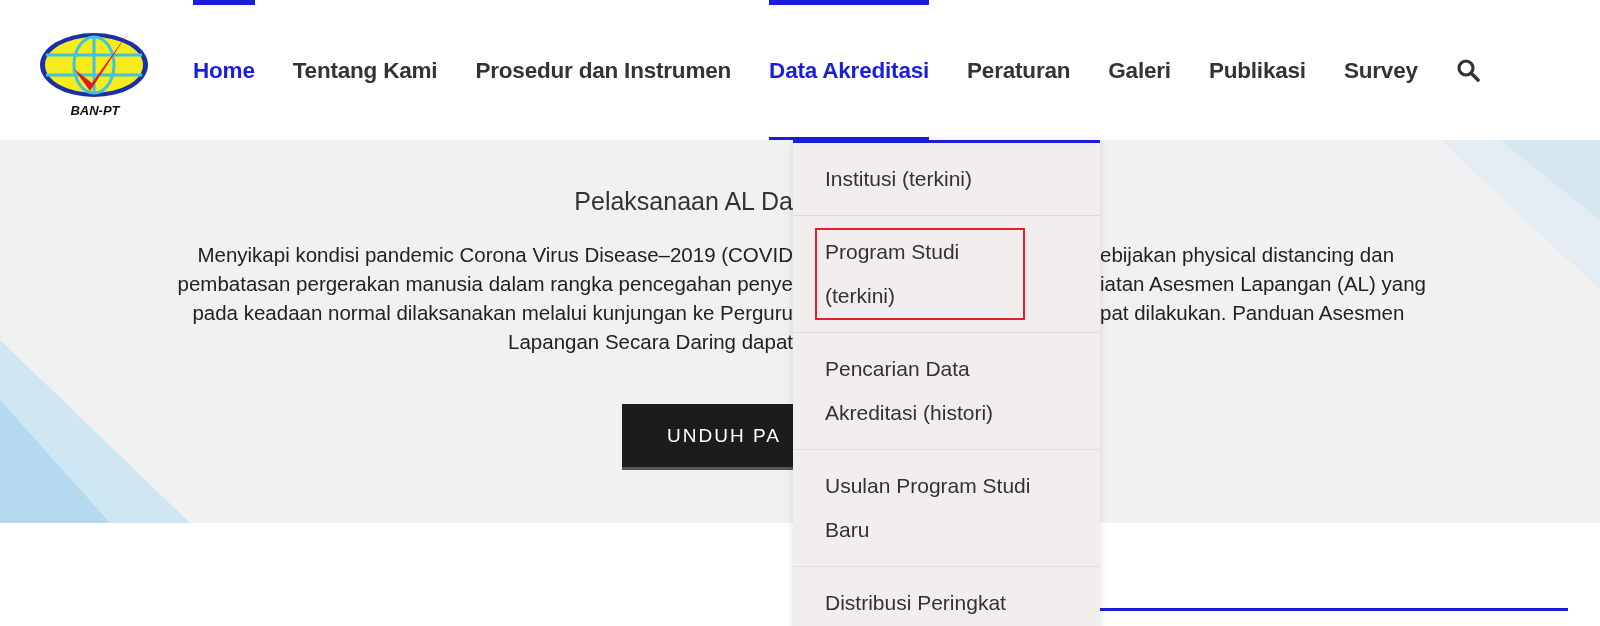 The height and width of the screenshot is (626, 1600). Describe the element at coordinates (1263, 283) in the screenshot. I see `paragraph-text: iatan Asesmen Lapangan (AL) yang` at that location.